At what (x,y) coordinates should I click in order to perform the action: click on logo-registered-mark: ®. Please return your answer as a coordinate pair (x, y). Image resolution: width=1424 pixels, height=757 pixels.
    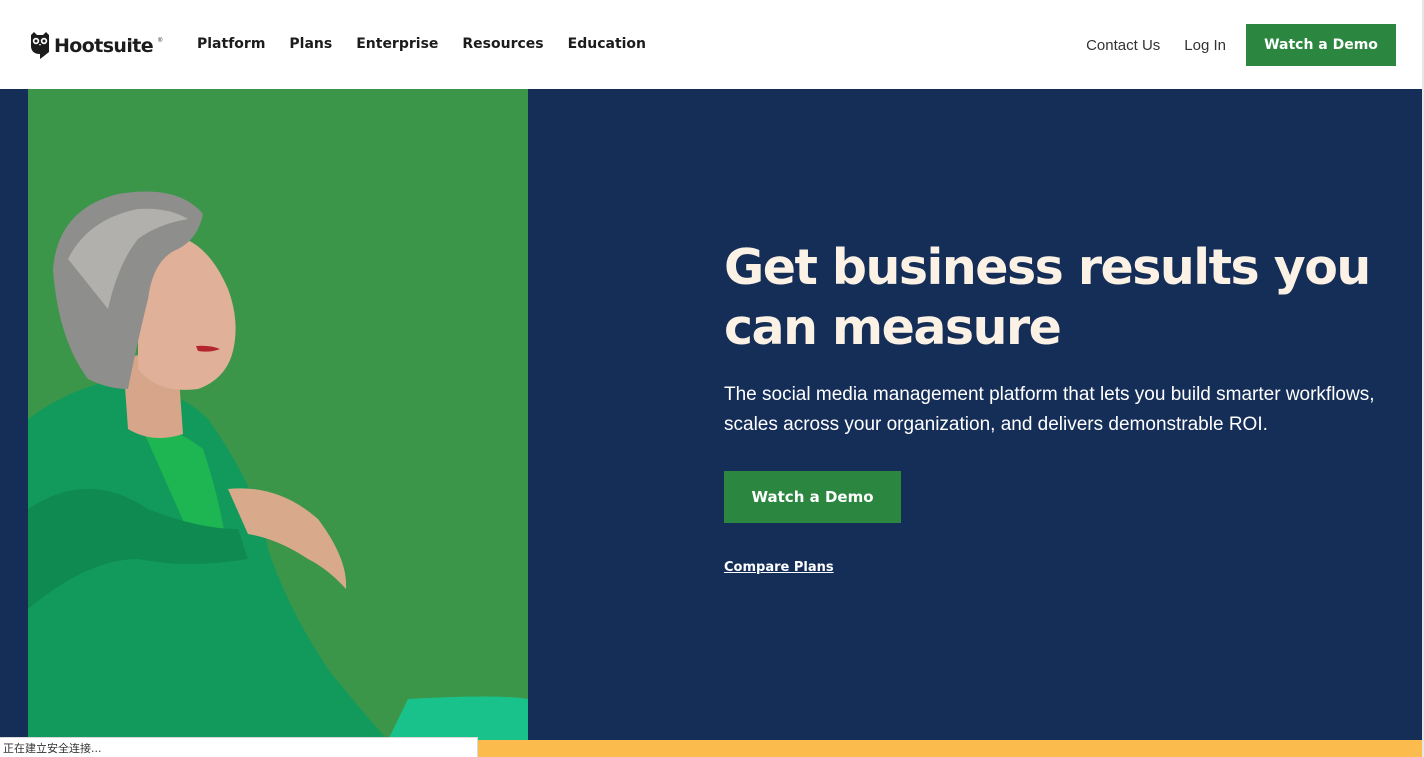
    Looking at the image, I should click on (160, 41).